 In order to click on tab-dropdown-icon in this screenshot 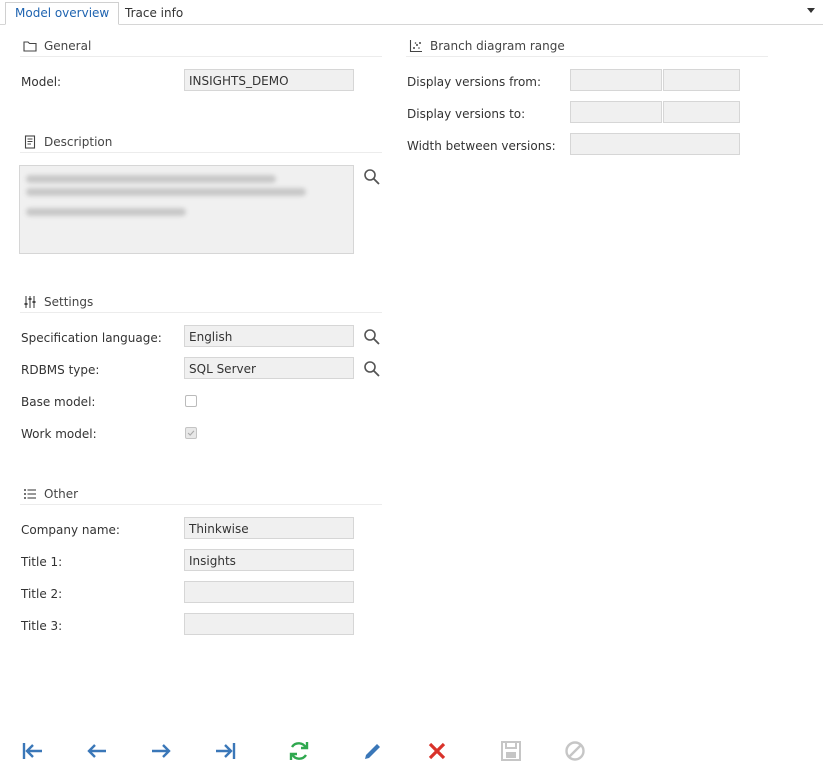, I will do `click(811, 10)`.